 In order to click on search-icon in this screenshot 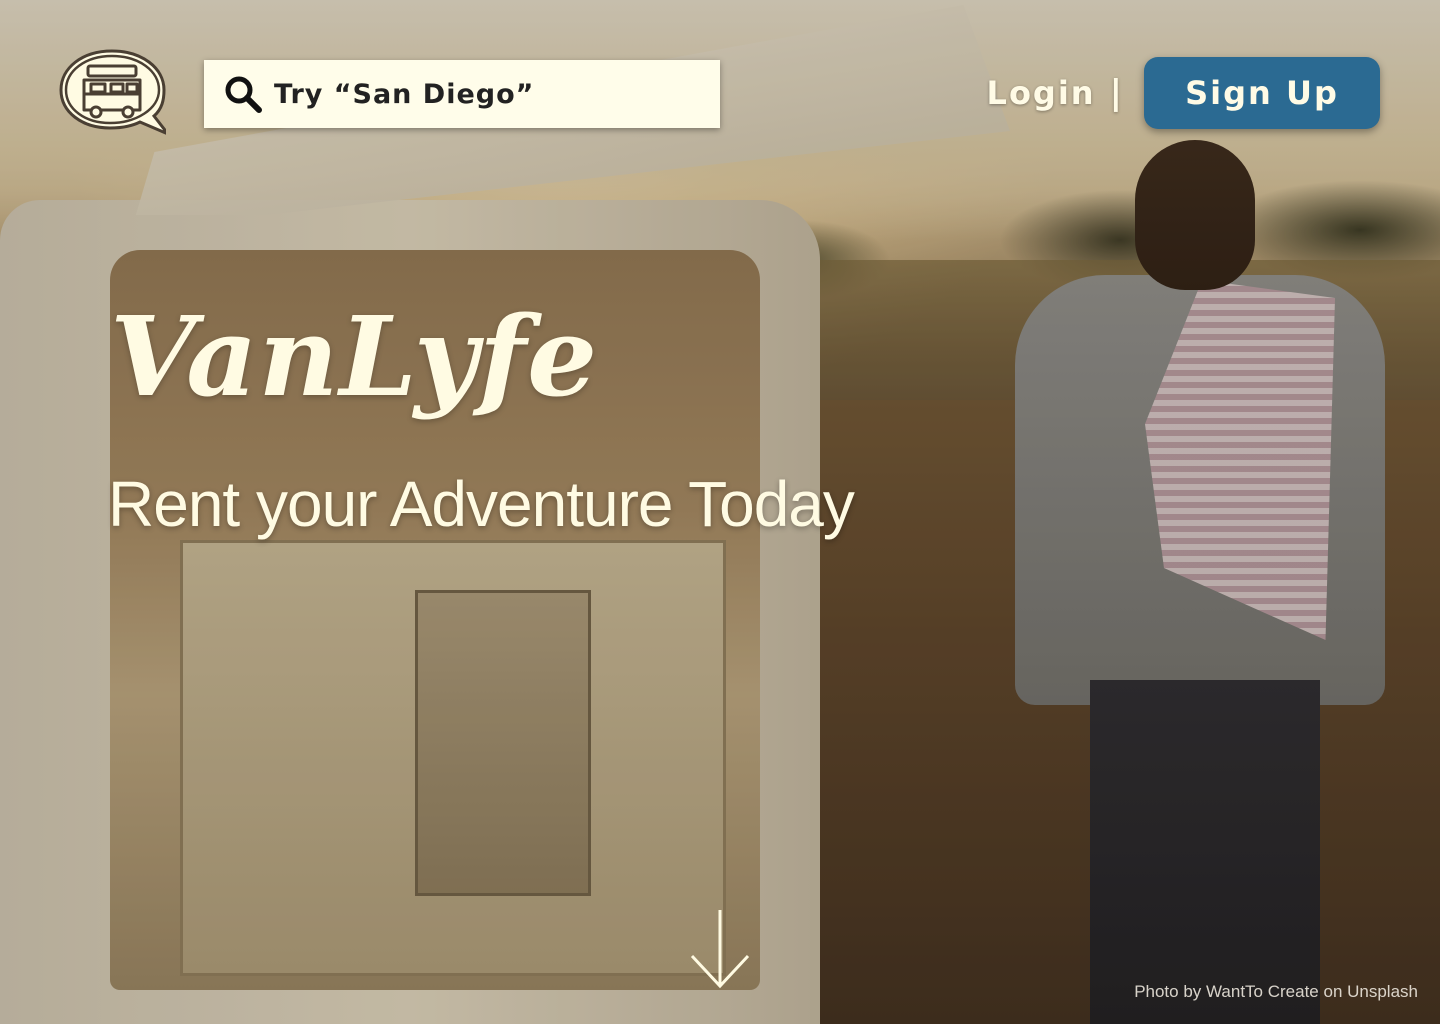, I will do `click(243, 94)`.